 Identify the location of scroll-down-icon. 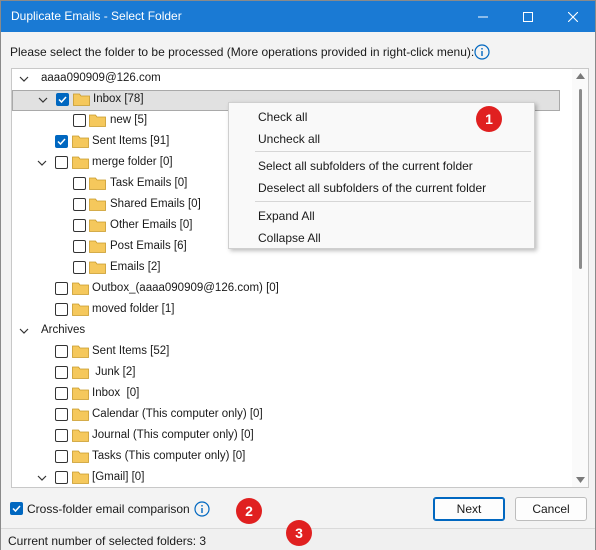
(580, 480).